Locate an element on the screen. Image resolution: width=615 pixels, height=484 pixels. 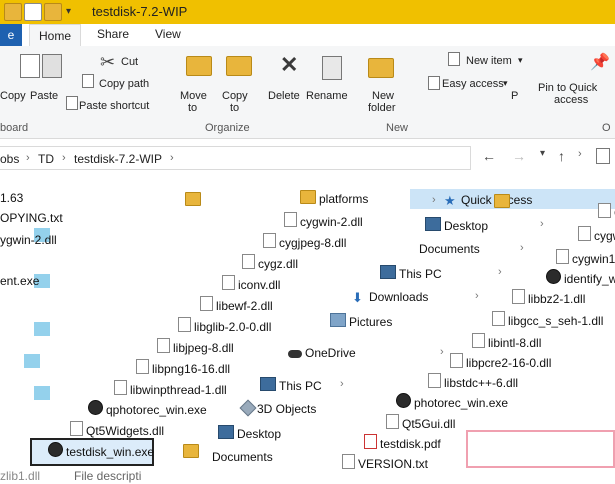
rename-icon is located at coordinates (332, 68).